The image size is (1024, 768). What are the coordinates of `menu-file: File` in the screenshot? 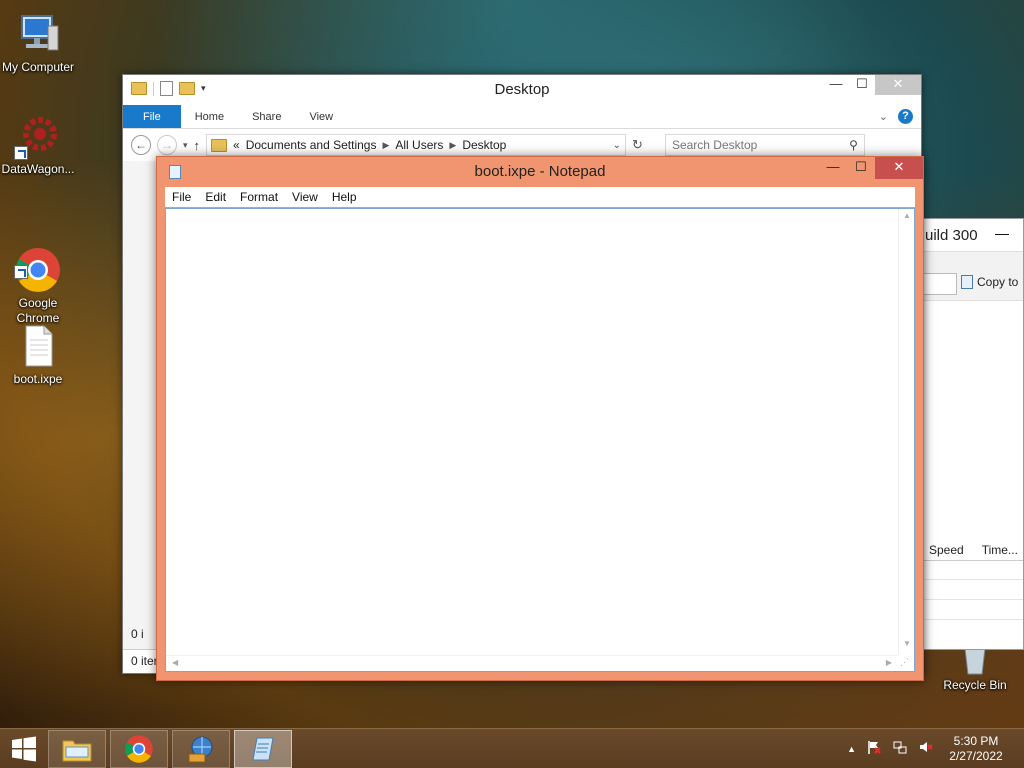 It's located at (181, 197).